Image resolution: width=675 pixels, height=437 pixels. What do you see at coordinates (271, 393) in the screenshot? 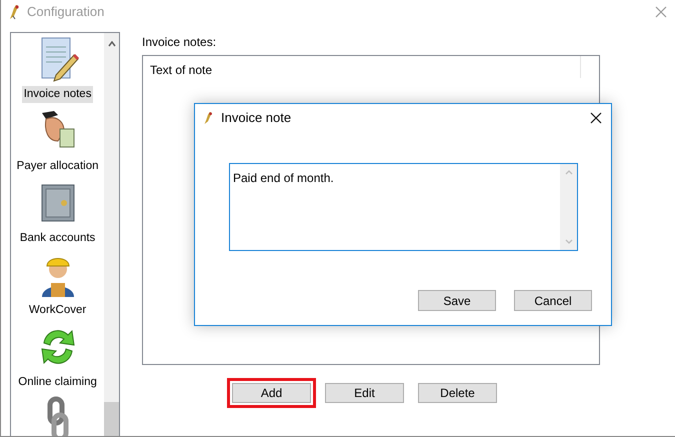
I see `action-button: Add` at bounding box center [271, 393].